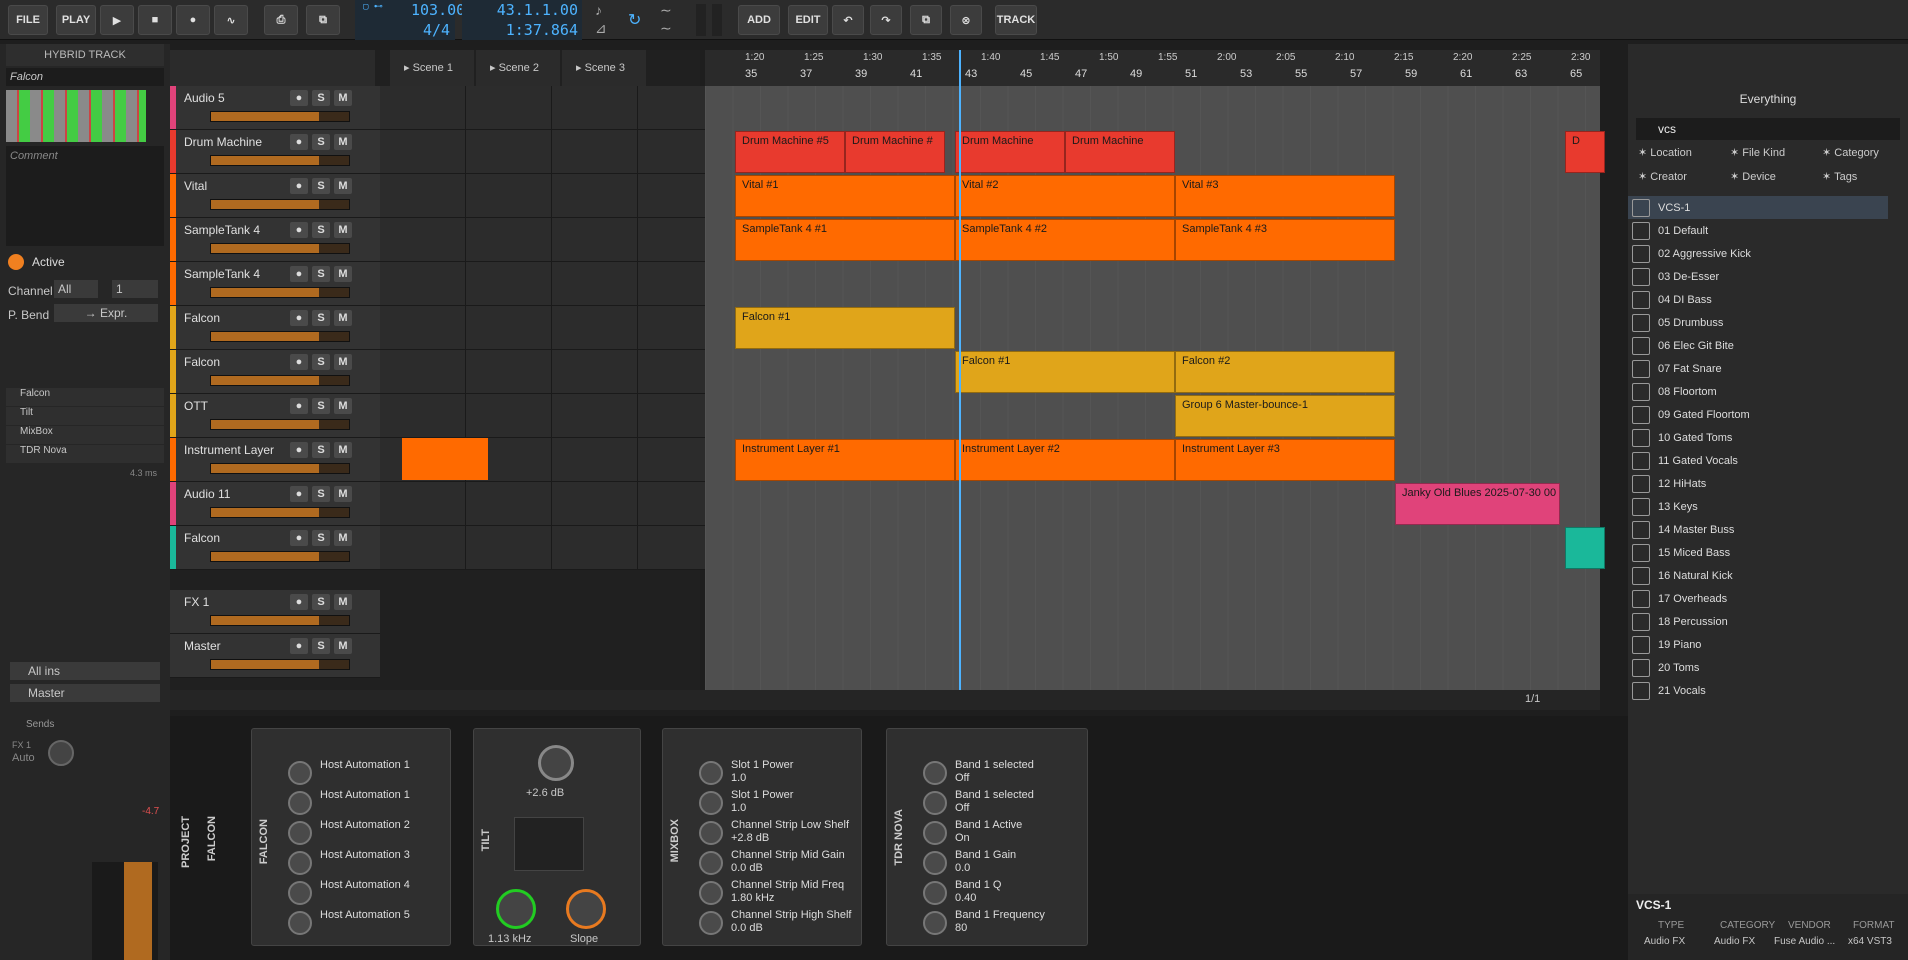 The height and width of the screenshot is (960, 1908). I want to click on tilt-freq-knob, so click(516, 909).